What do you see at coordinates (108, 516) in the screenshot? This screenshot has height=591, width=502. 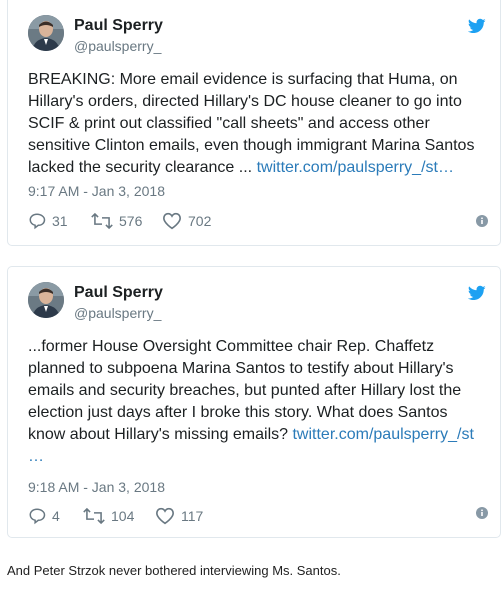 I see `retweet-button: 104` at bounding box center [108, 516].